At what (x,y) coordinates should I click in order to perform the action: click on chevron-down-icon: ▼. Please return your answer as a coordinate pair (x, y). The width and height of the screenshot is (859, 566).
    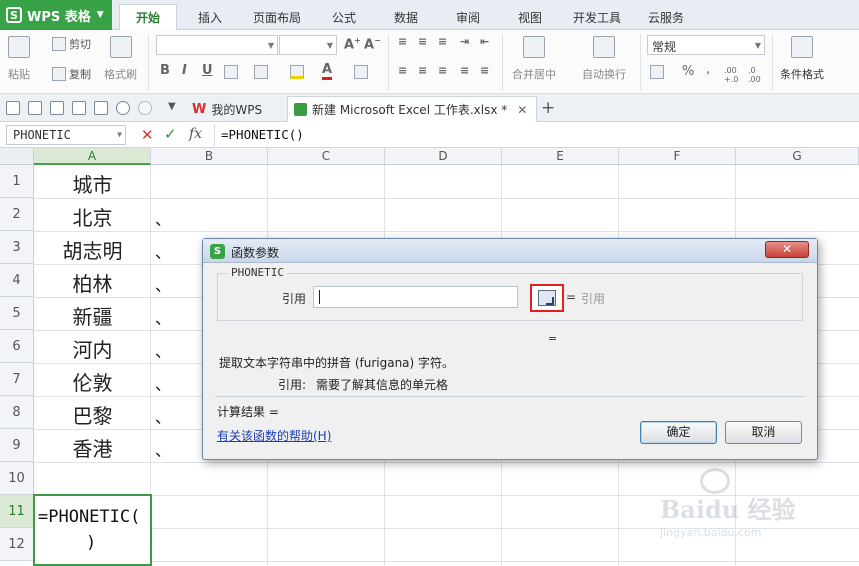
    Looking at the image, I should click on (172, 106).